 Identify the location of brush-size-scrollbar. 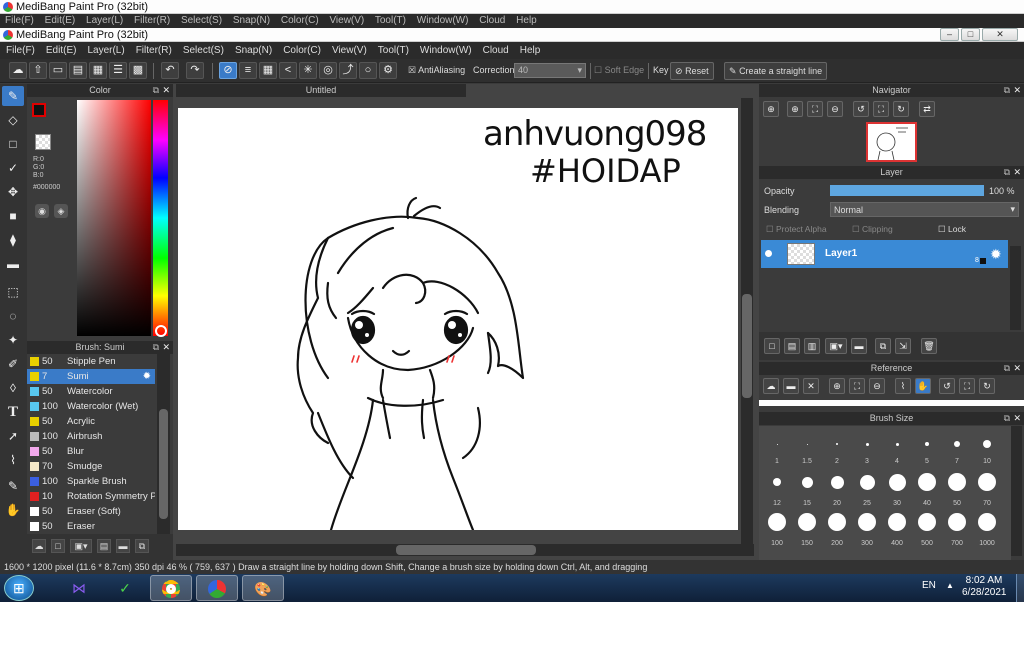
(1016, 491).